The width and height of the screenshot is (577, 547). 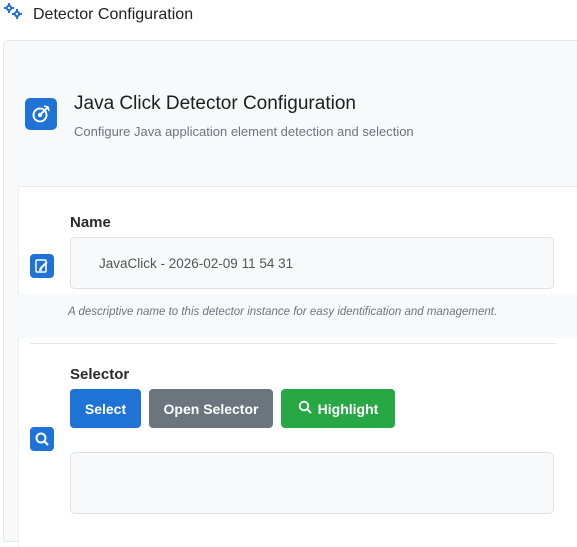 What do you see at coordinates (42, 439) in the screenshot?
I see `search-icon` at bounding box center [42, 439].